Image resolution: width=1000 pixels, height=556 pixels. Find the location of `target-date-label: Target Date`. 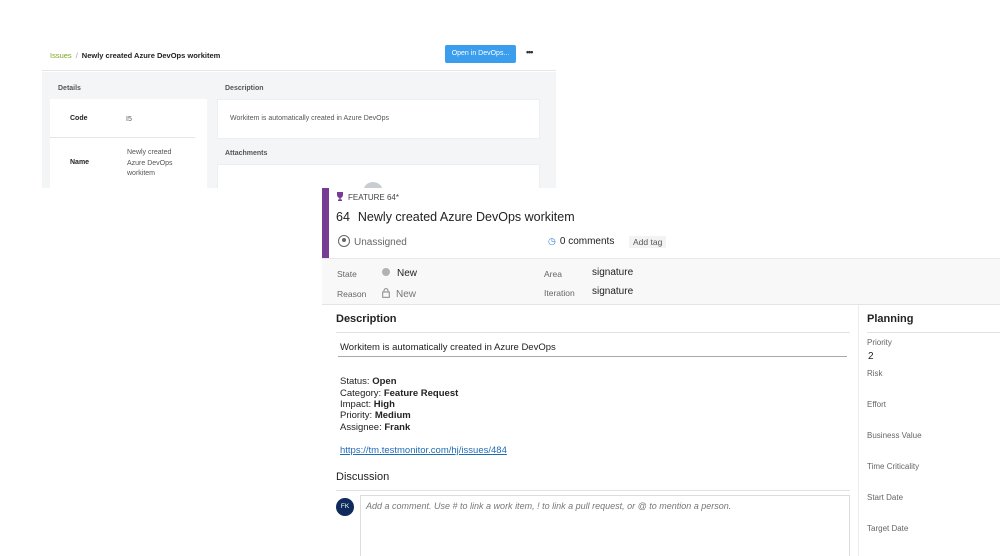

target-date-label: Target Date is located at coordinates (888, 528).